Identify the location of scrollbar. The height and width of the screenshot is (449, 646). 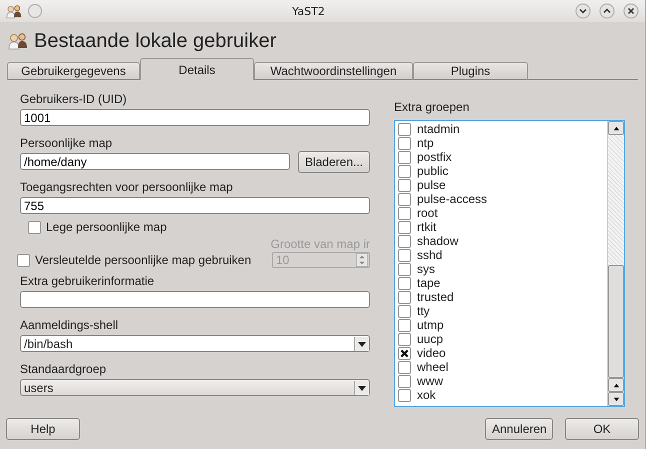
(615, 263).